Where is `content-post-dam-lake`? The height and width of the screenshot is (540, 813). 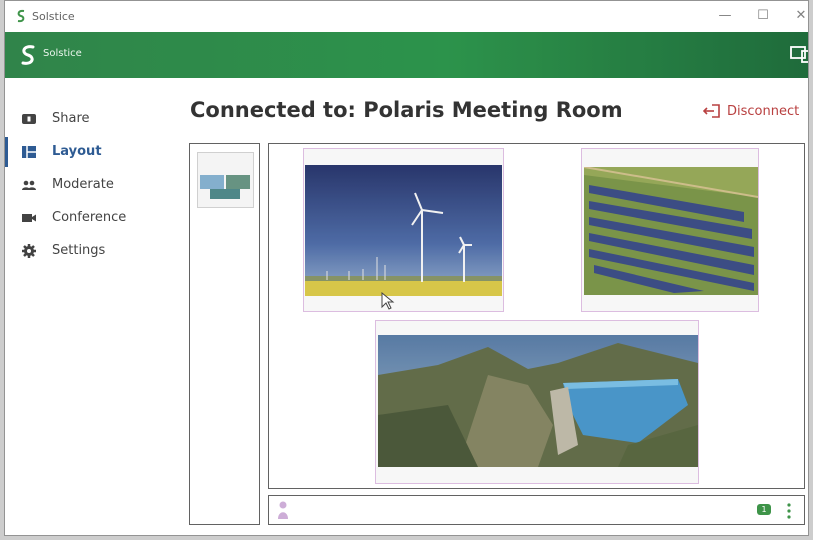
content-post-dam-lake is located at coordinates (537, 402).